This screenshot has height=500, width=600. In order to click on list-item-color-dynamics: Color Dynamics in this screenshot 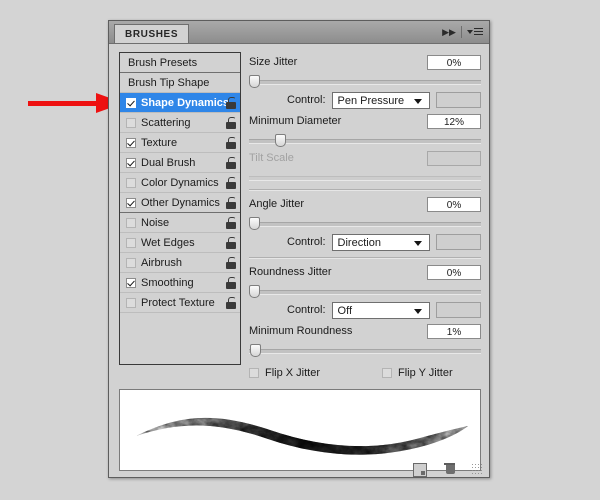, I will do `click(180, 183)`.